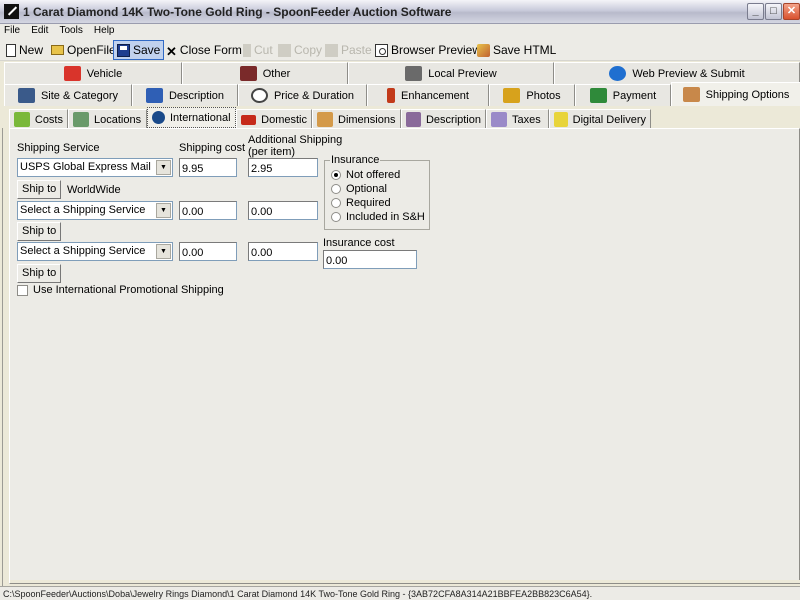 The width and height of the screenshot is (800, 600). I want to click on mailbox-icon, so click(413, 119).